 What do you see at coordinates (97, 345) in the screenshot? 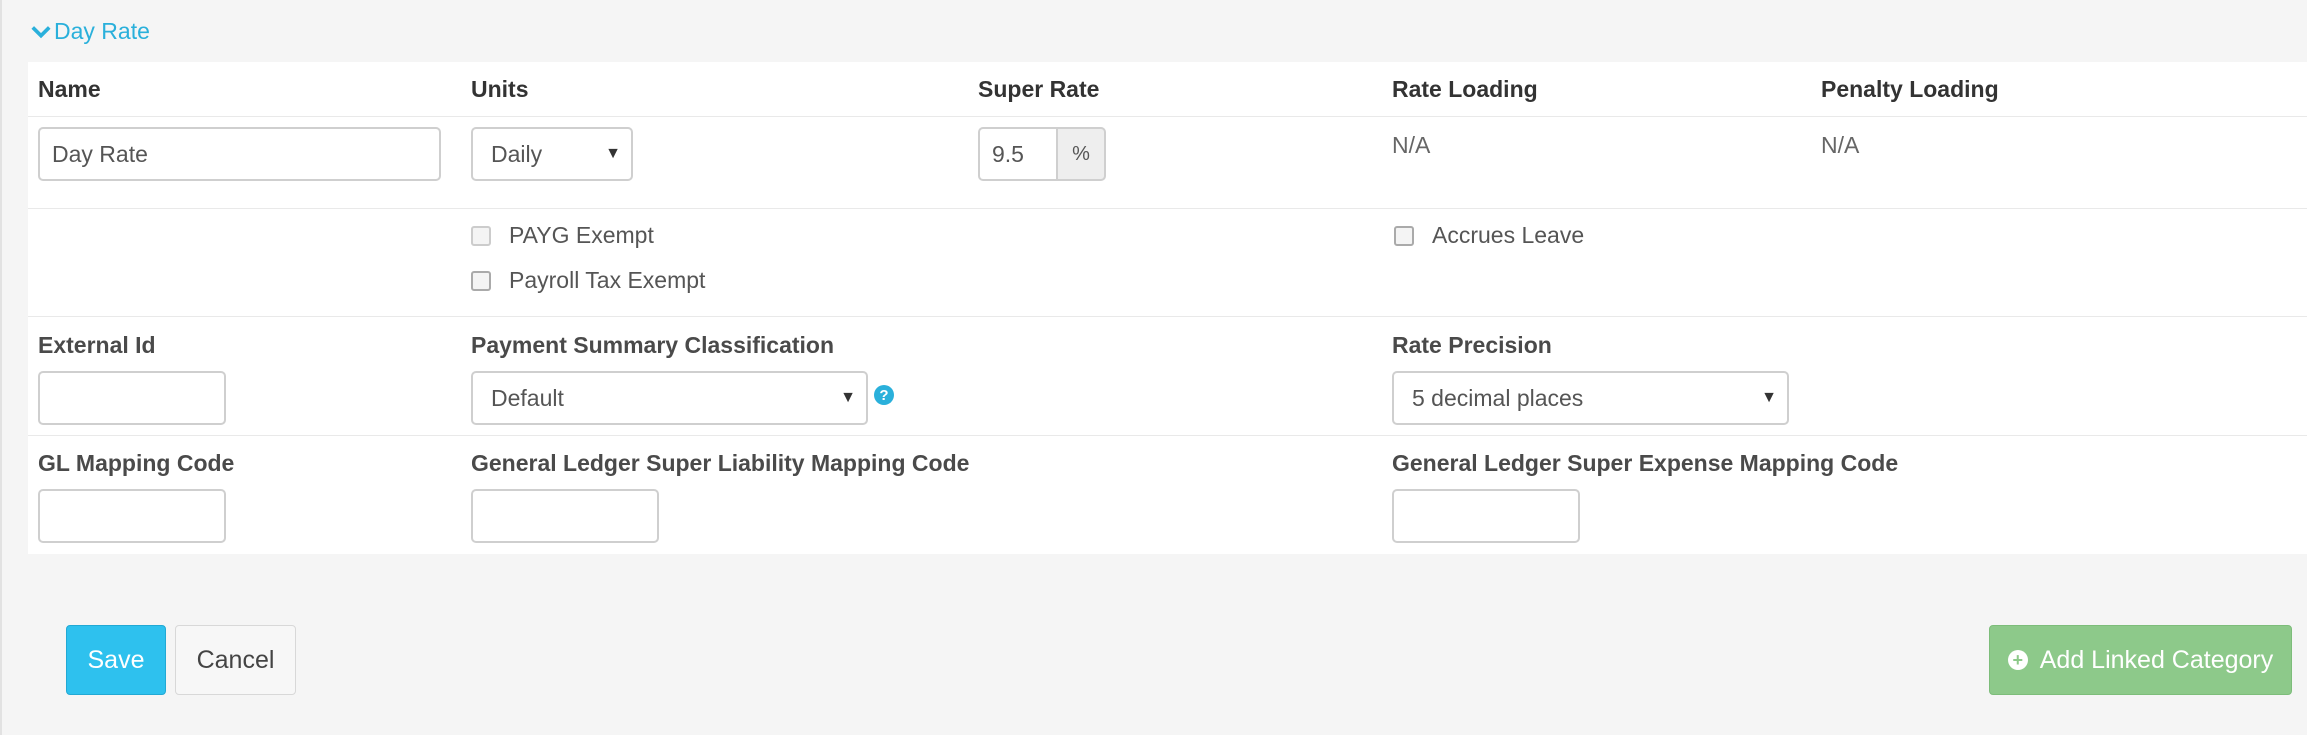
I see `external-id-label: External Id` at bounding box center [97, 345].